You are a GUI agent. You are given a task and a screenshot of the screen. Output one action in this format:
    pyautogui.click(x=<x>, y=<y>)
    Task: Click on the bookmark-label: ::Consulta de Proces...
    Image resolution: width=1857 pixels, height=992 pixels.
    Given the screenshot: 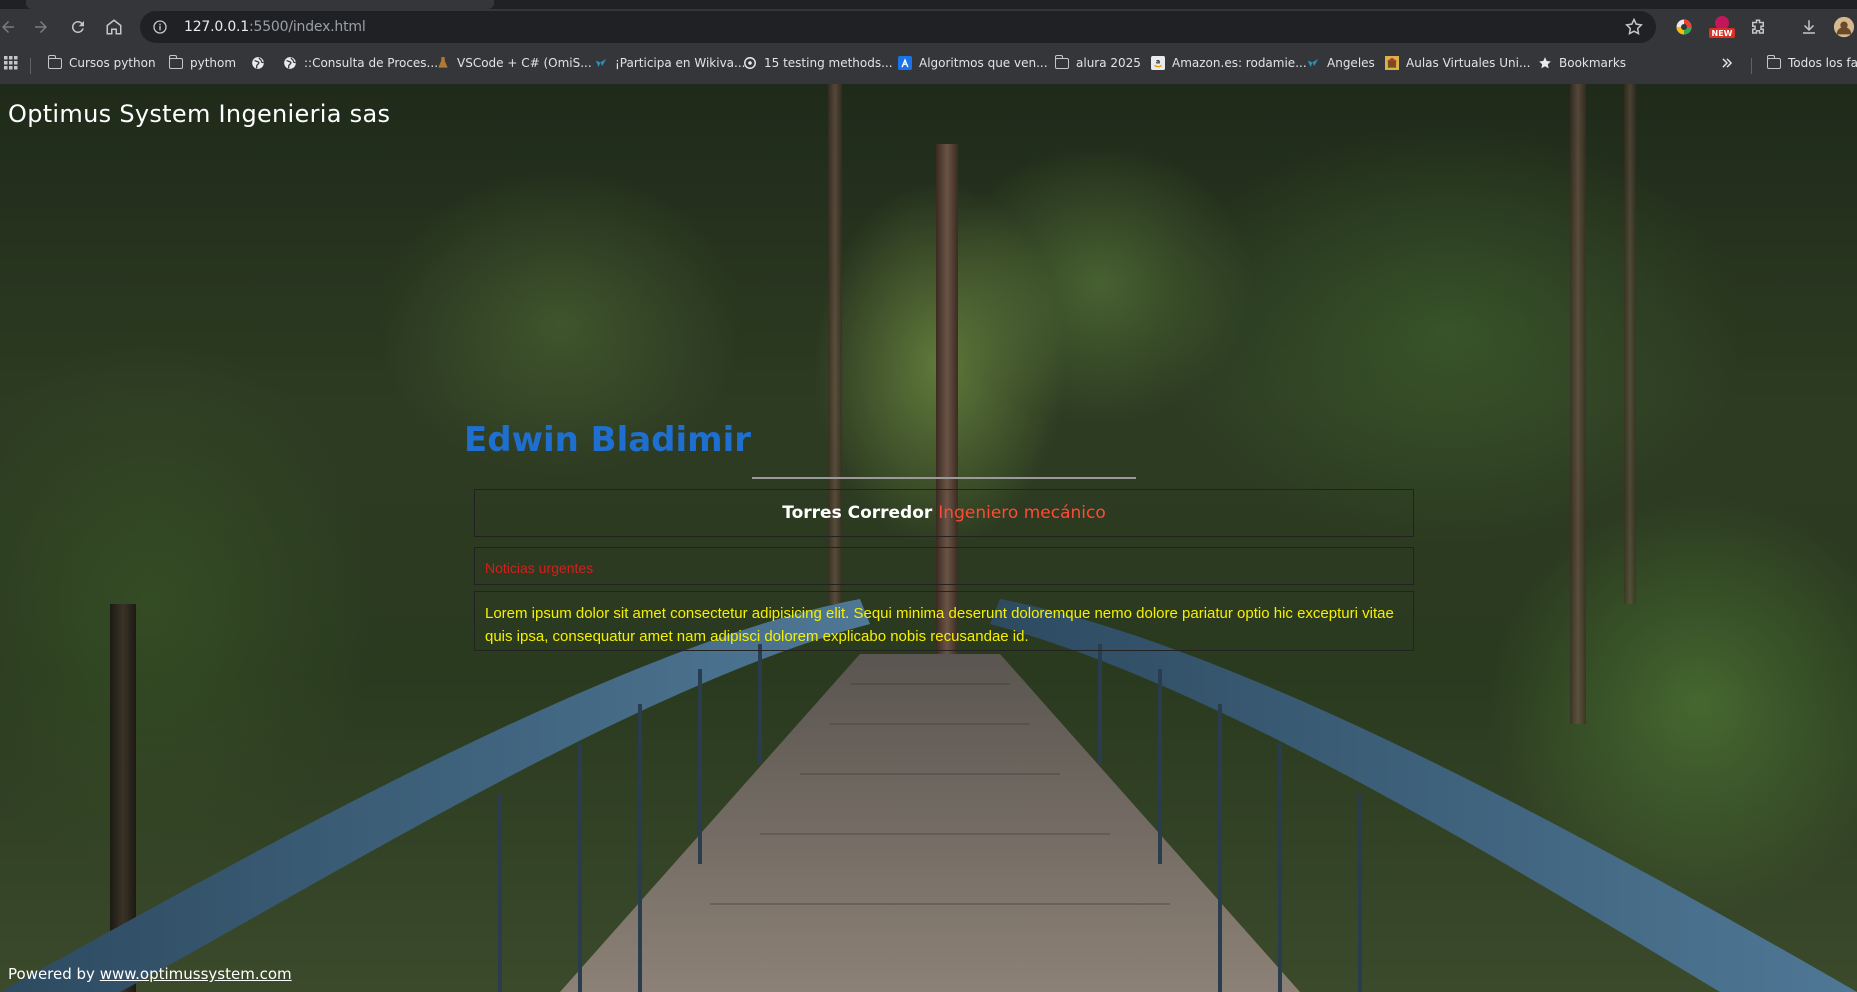 What is the action you would take?
    pyautogui.click(x=371, y=63)
    